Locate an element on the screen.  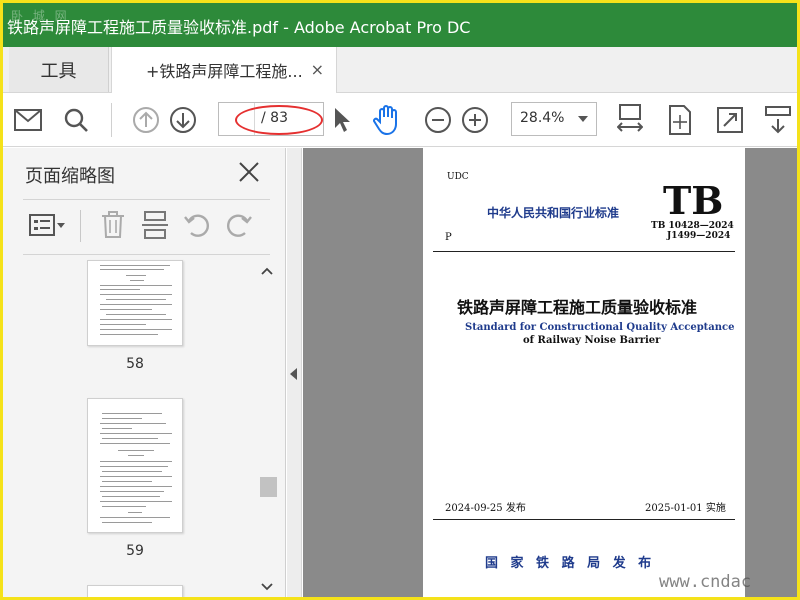
zoom-out-icon is located at coordinates (438, 120).